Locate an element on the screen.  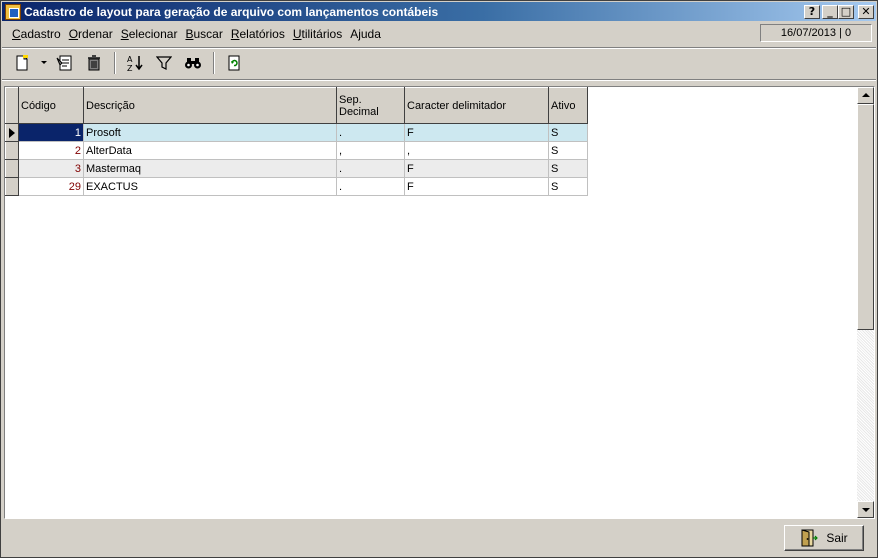
menu-buscar: Buscar is located at coordinates (203, 34).